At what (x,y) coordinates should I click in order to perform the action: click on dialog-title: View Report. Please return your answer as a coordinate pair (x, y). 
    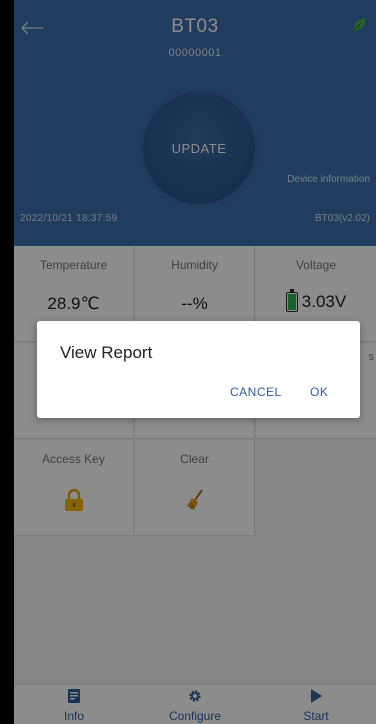
    Looking at the image, I should click on (106, 352).